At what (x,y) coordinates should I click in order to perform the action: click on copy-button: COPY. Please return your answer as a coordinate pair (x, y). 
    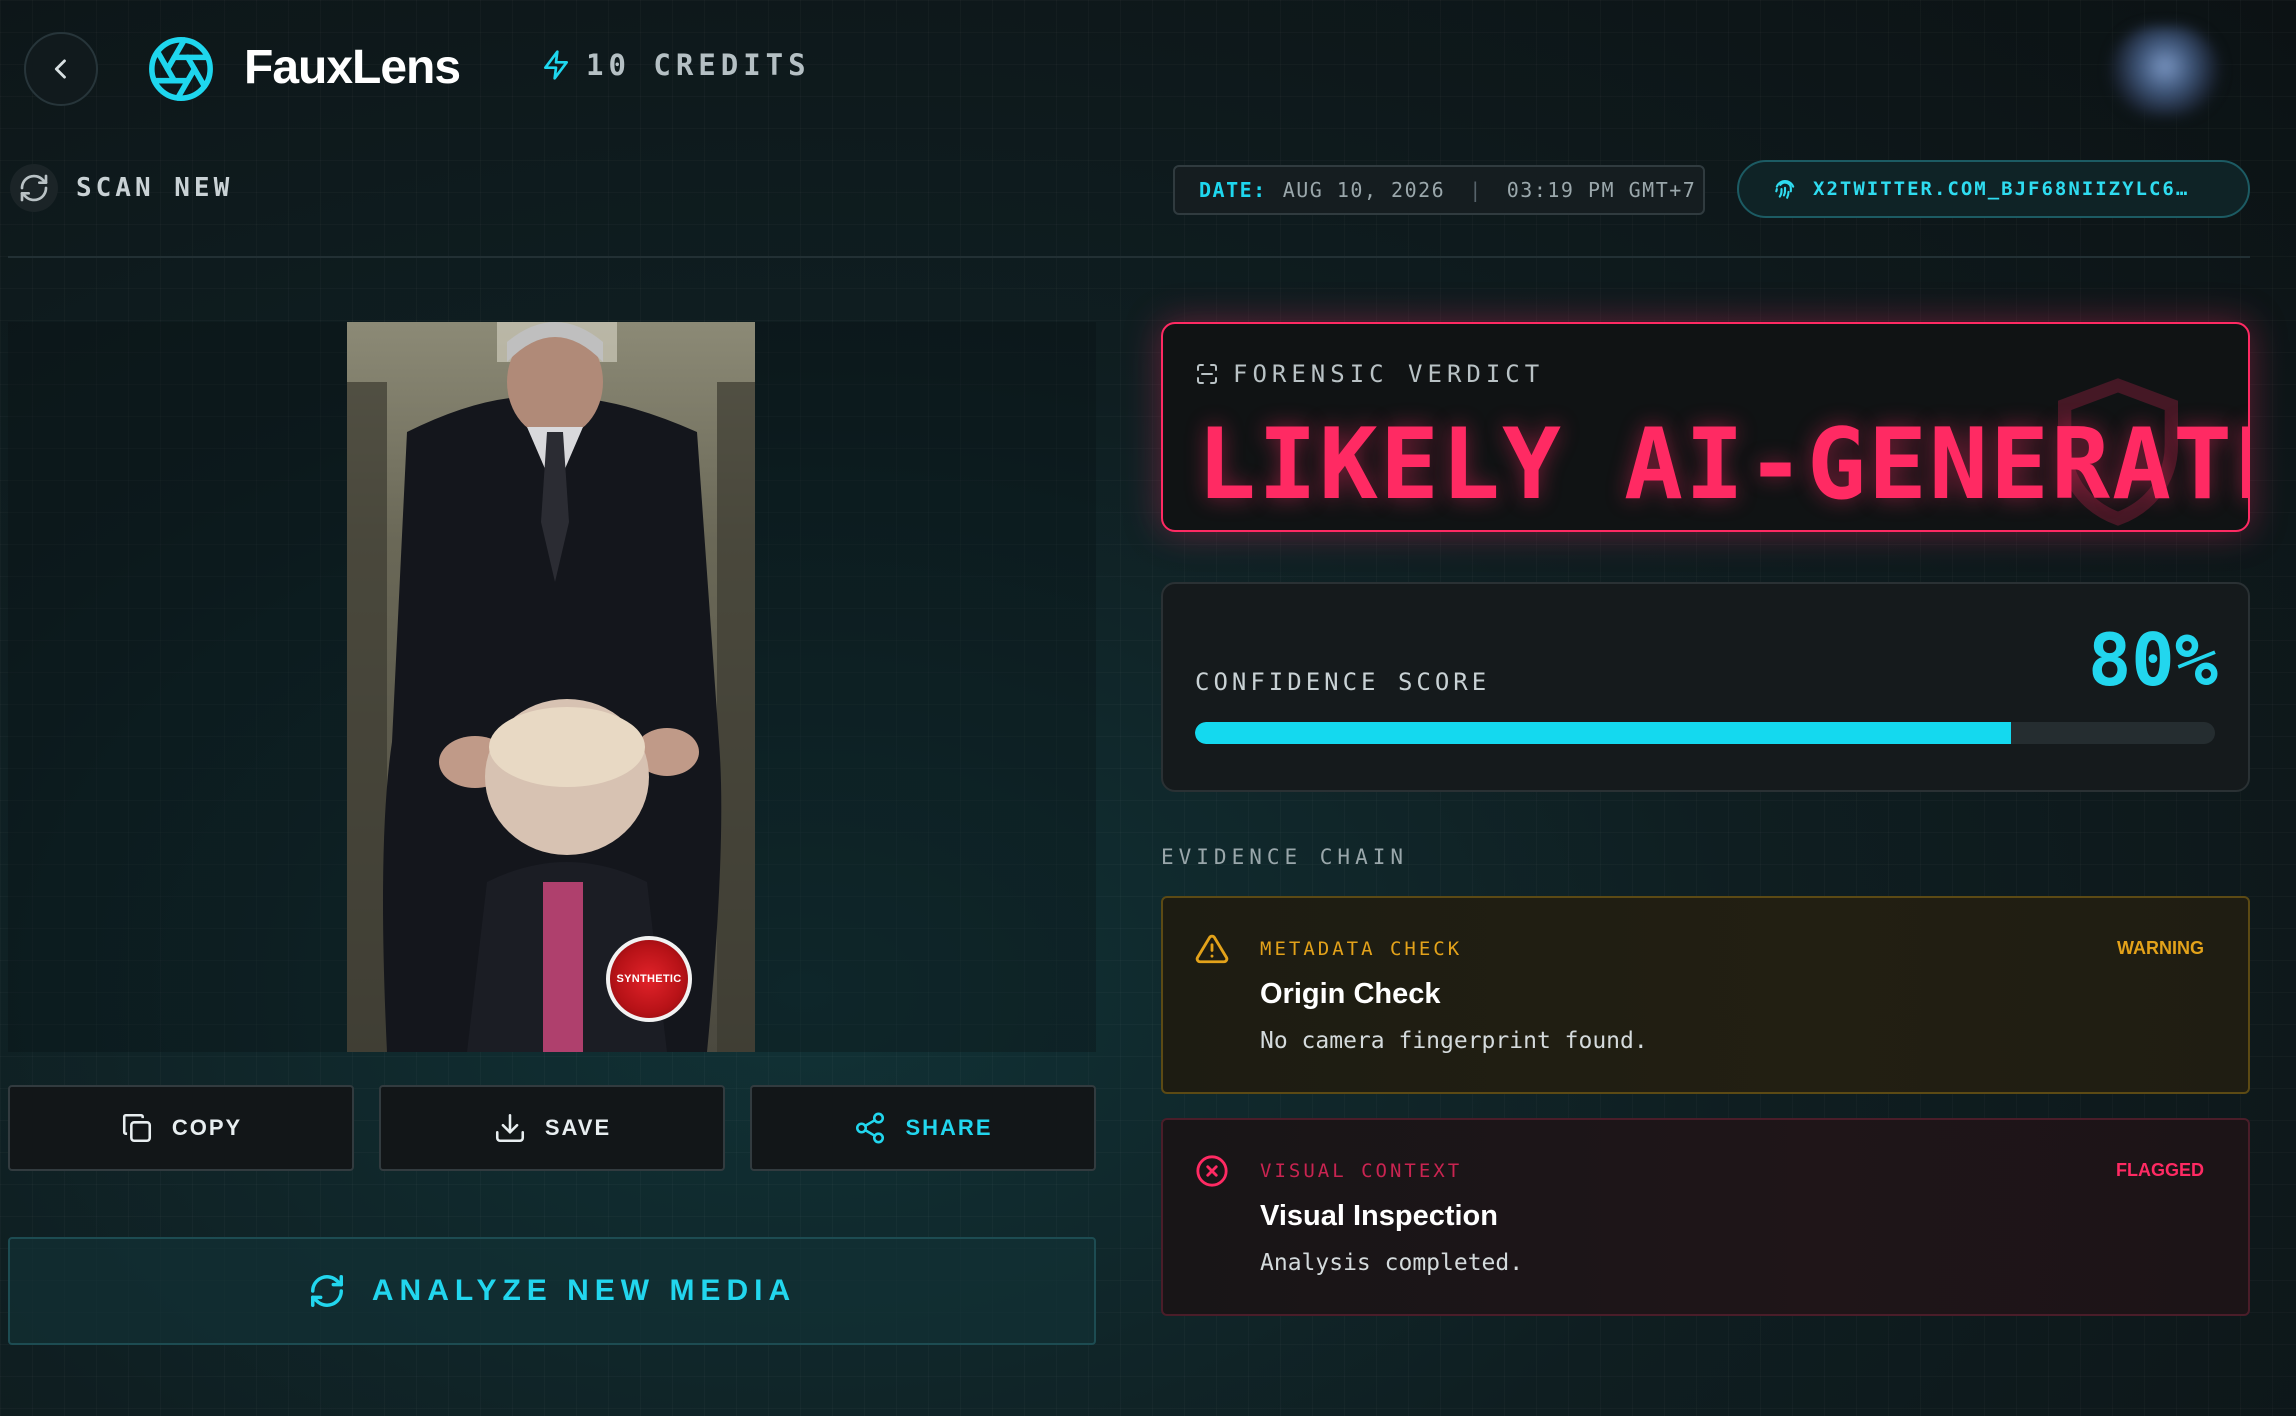
    Looking at the image, I should click on (181, 1128).